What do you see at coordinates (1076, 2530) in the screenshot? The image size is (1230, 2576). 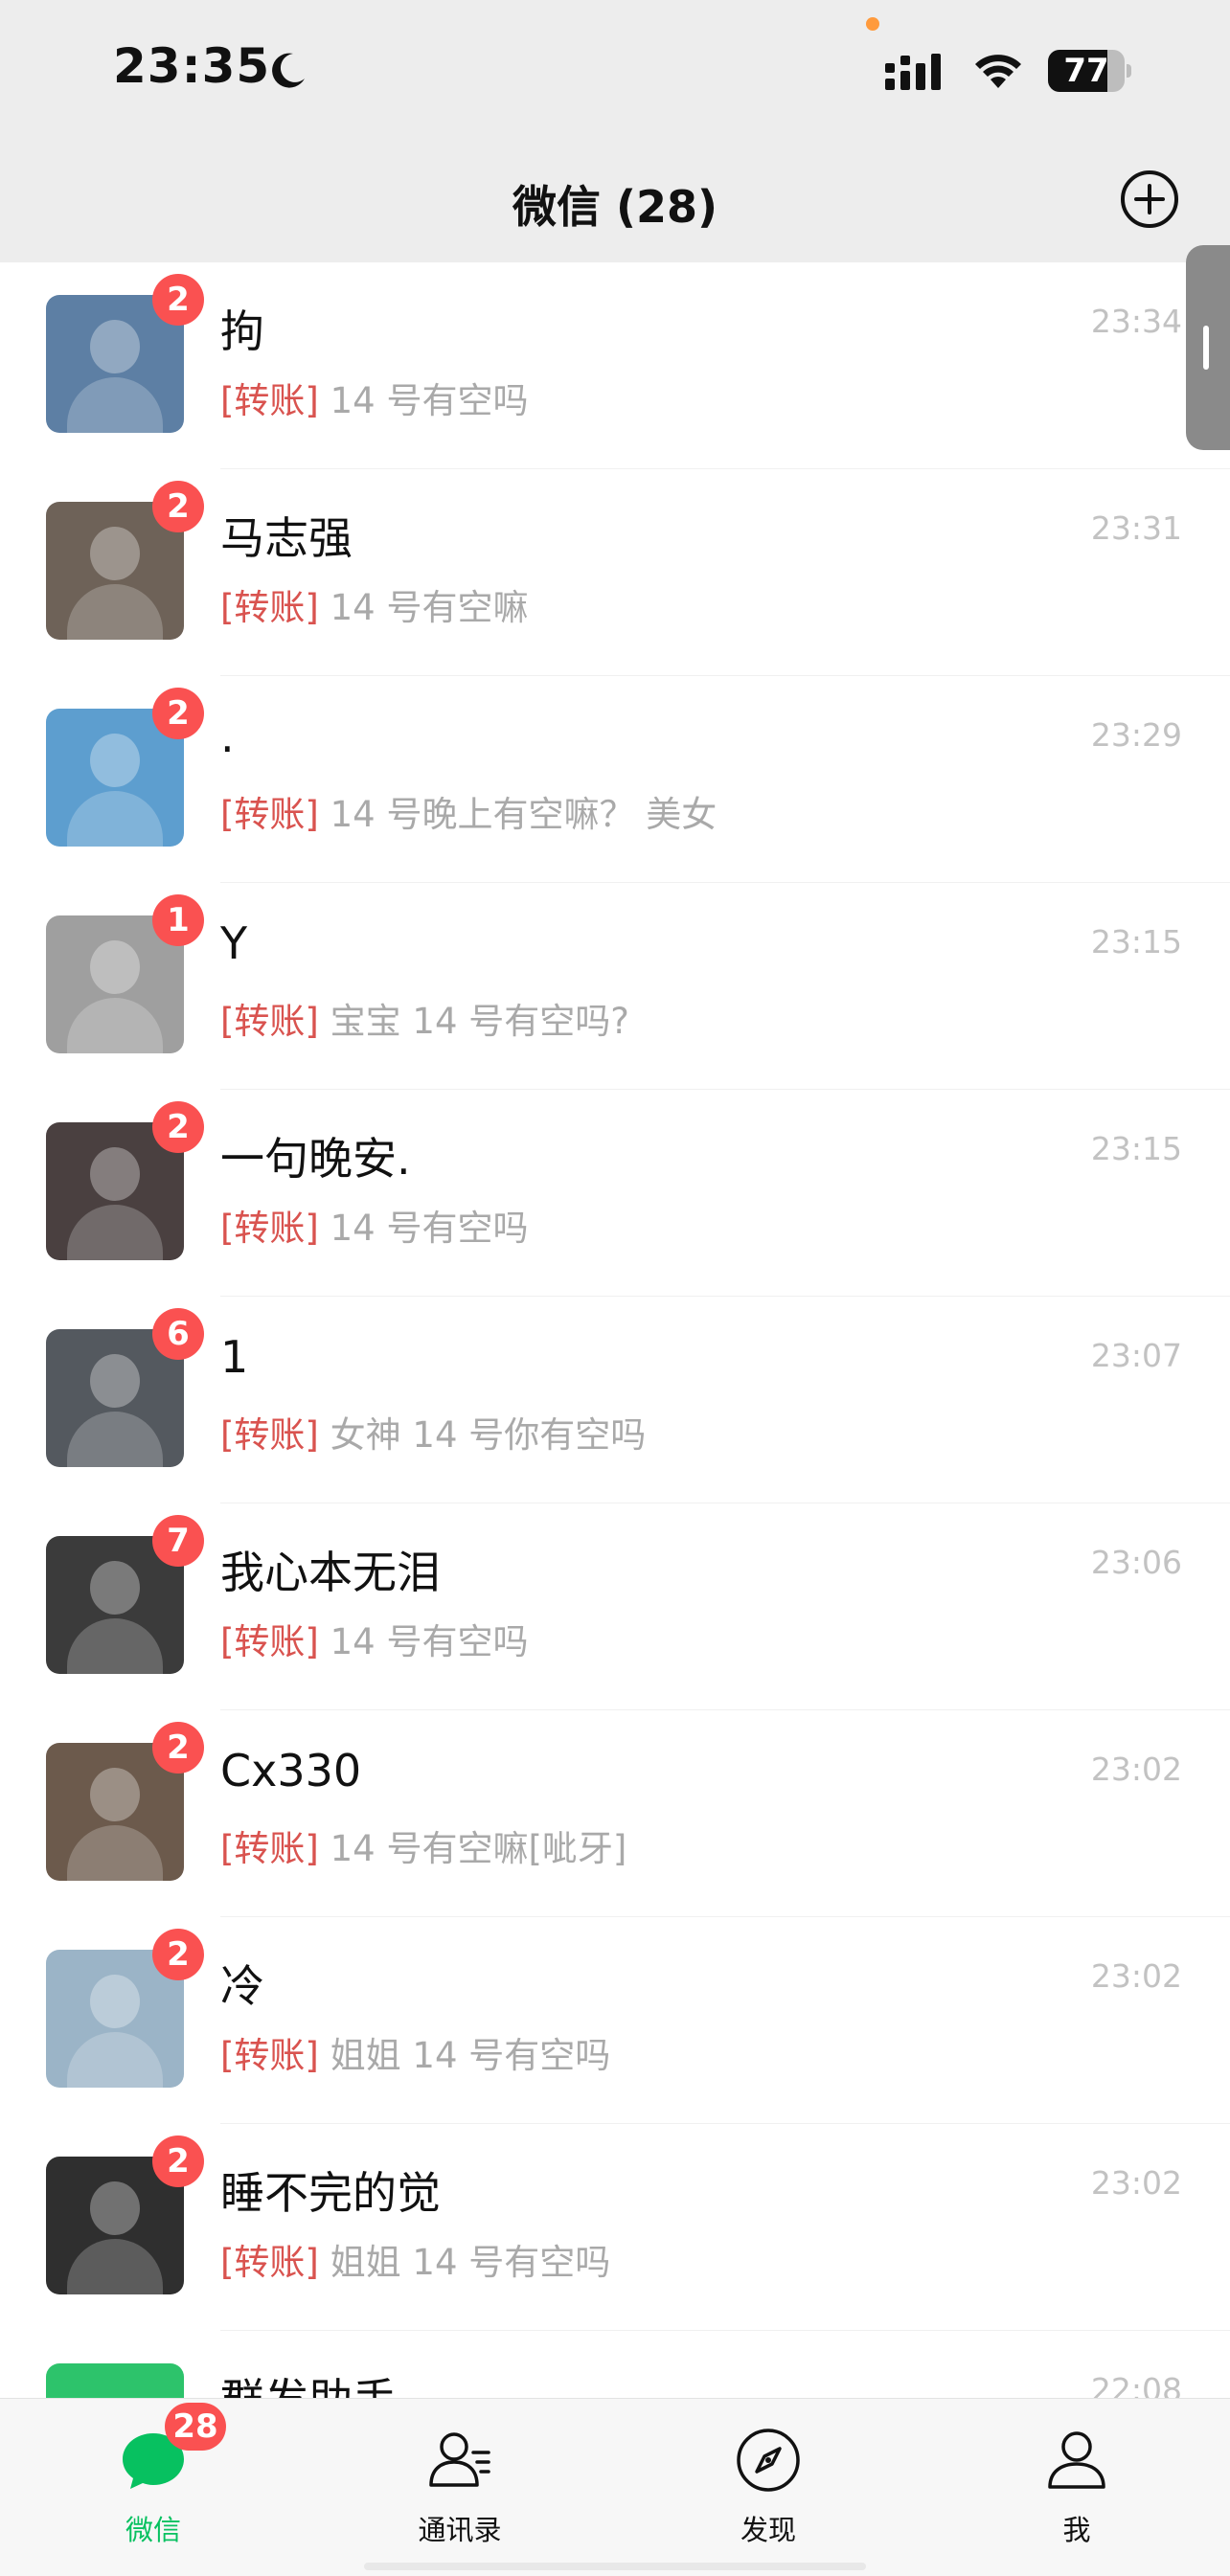 I see `tab-label: 我` at bounding box center [1076, 2530].